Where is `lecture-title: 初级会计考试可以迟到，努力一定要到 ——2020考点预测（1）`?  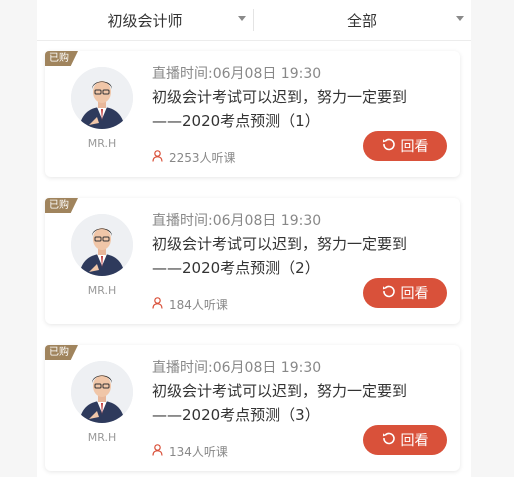
lecture-title: 初级会计考试可以迟到，努力一定要到 ——2020考点预测（1） is located at coordinates (302, 109).